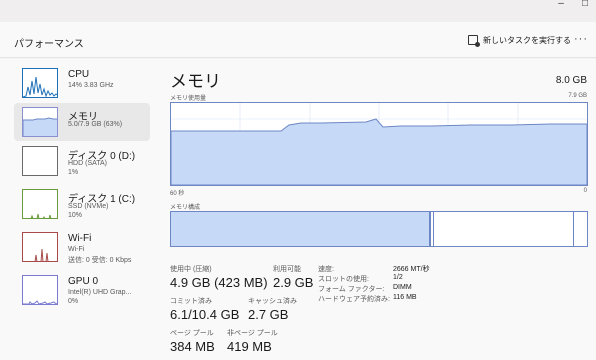 The image size is (596, 360). I want to click on wifi-thumbnail-graph, so click(40, 247).